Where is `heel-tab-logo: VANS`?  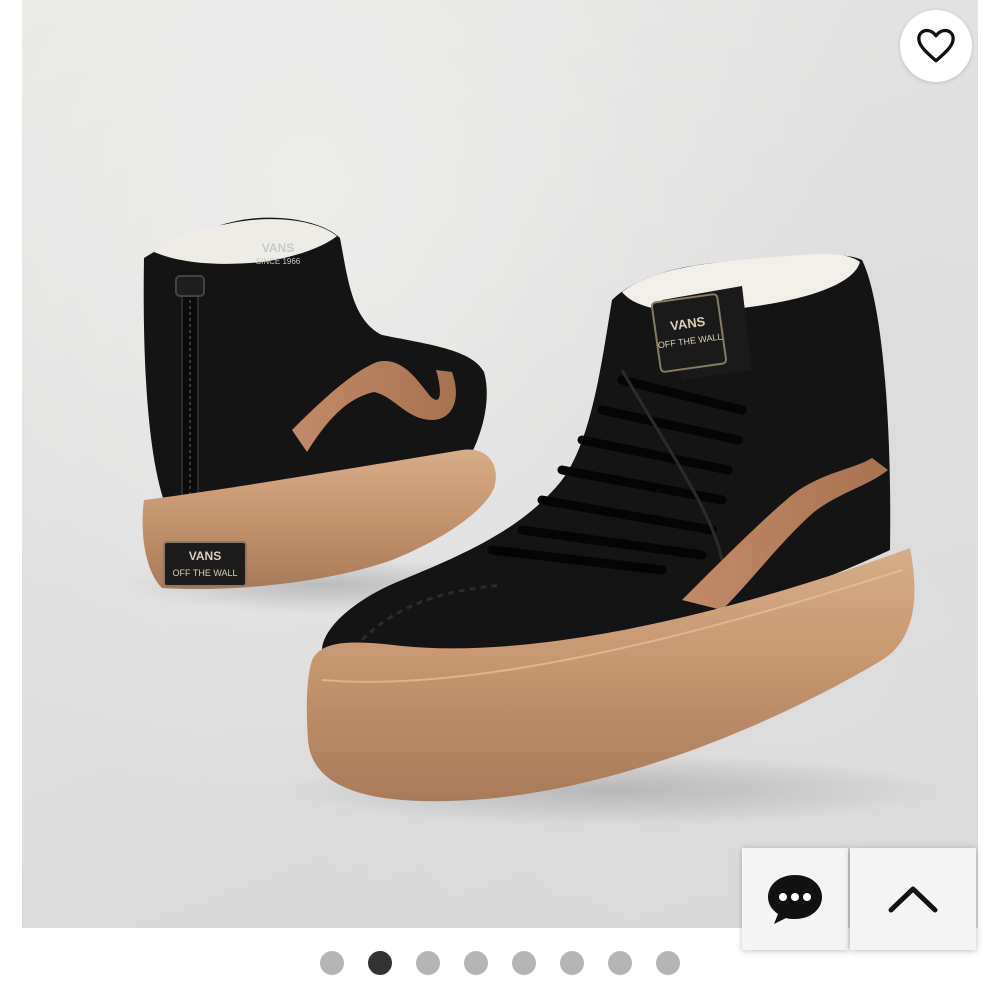
heel-tab-logo: VANS is located at coordinates (205, 556).